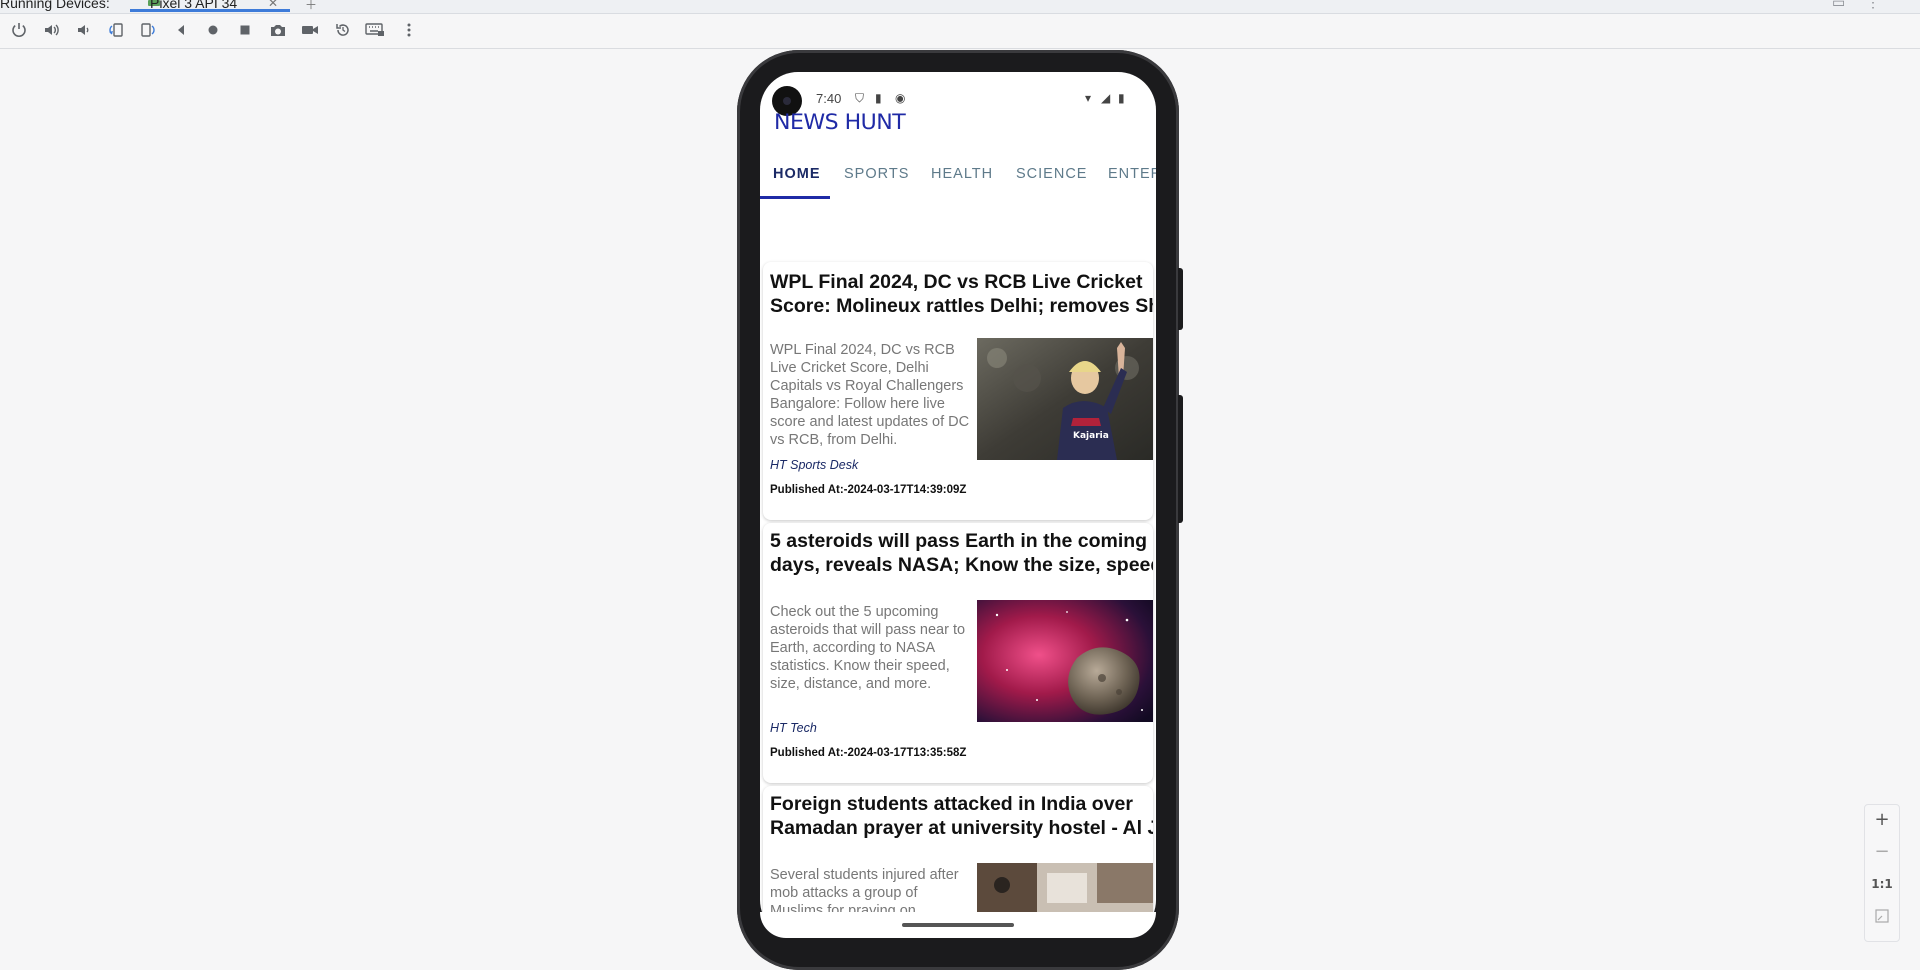  I want to click on editor-tab-strip: Running Devices: Pixel 3 API 34 ✕ ＋ ▭ ⋮, so click(960, 7).